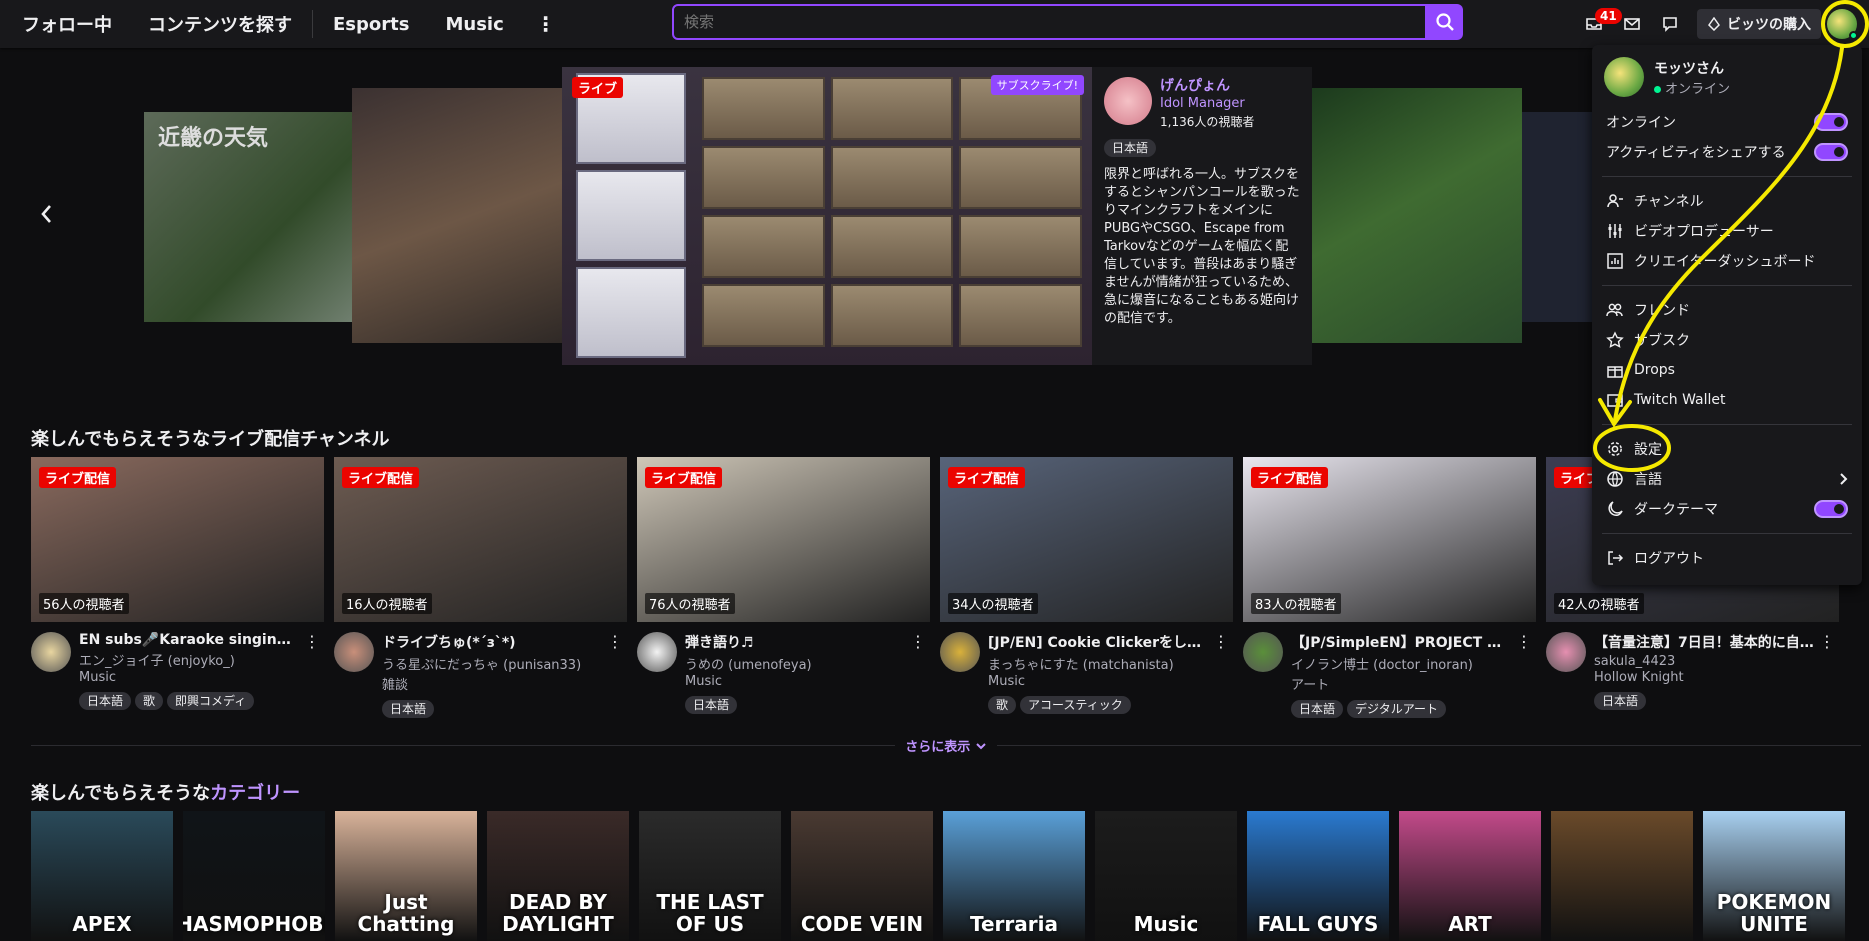 The width and height of the screenshot is (1869, 941). What do you see at coordinates (795, 663) in the screenshot?
I see `channel-name: うめの (umenofeya)` at bounding box center [795, 663].